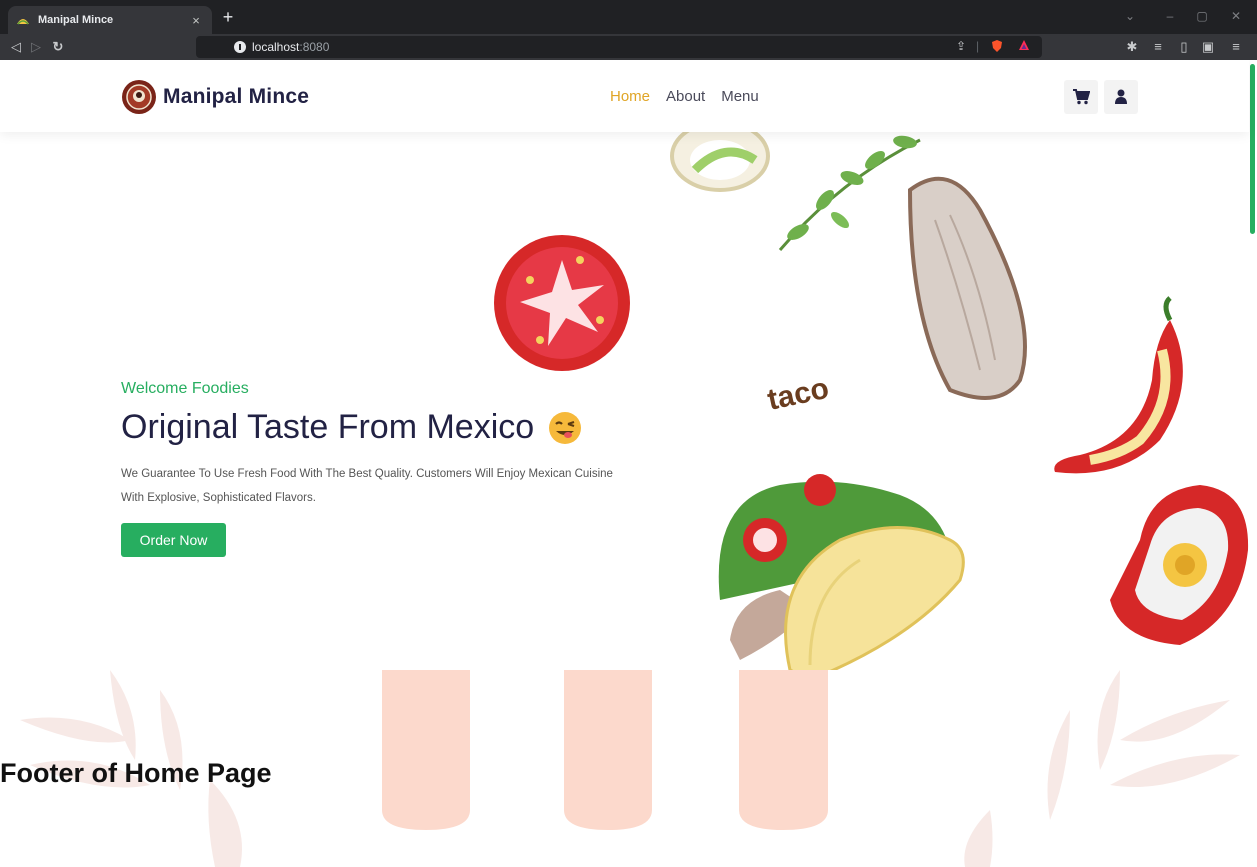 The image size is (1257, 867). I want to click on nav-about: About, so click(685, 96).